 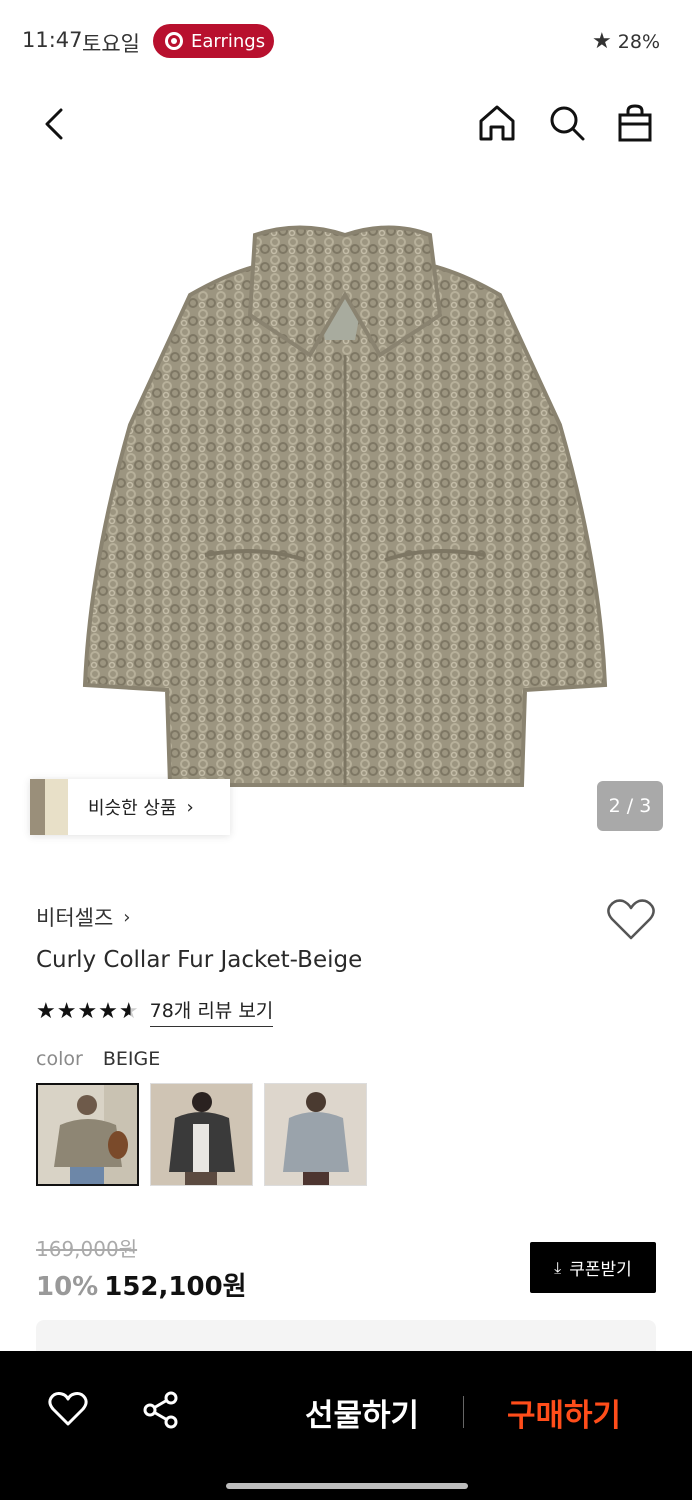 I want to click on similar-product-thumbnail, so click(x=49, y=807).